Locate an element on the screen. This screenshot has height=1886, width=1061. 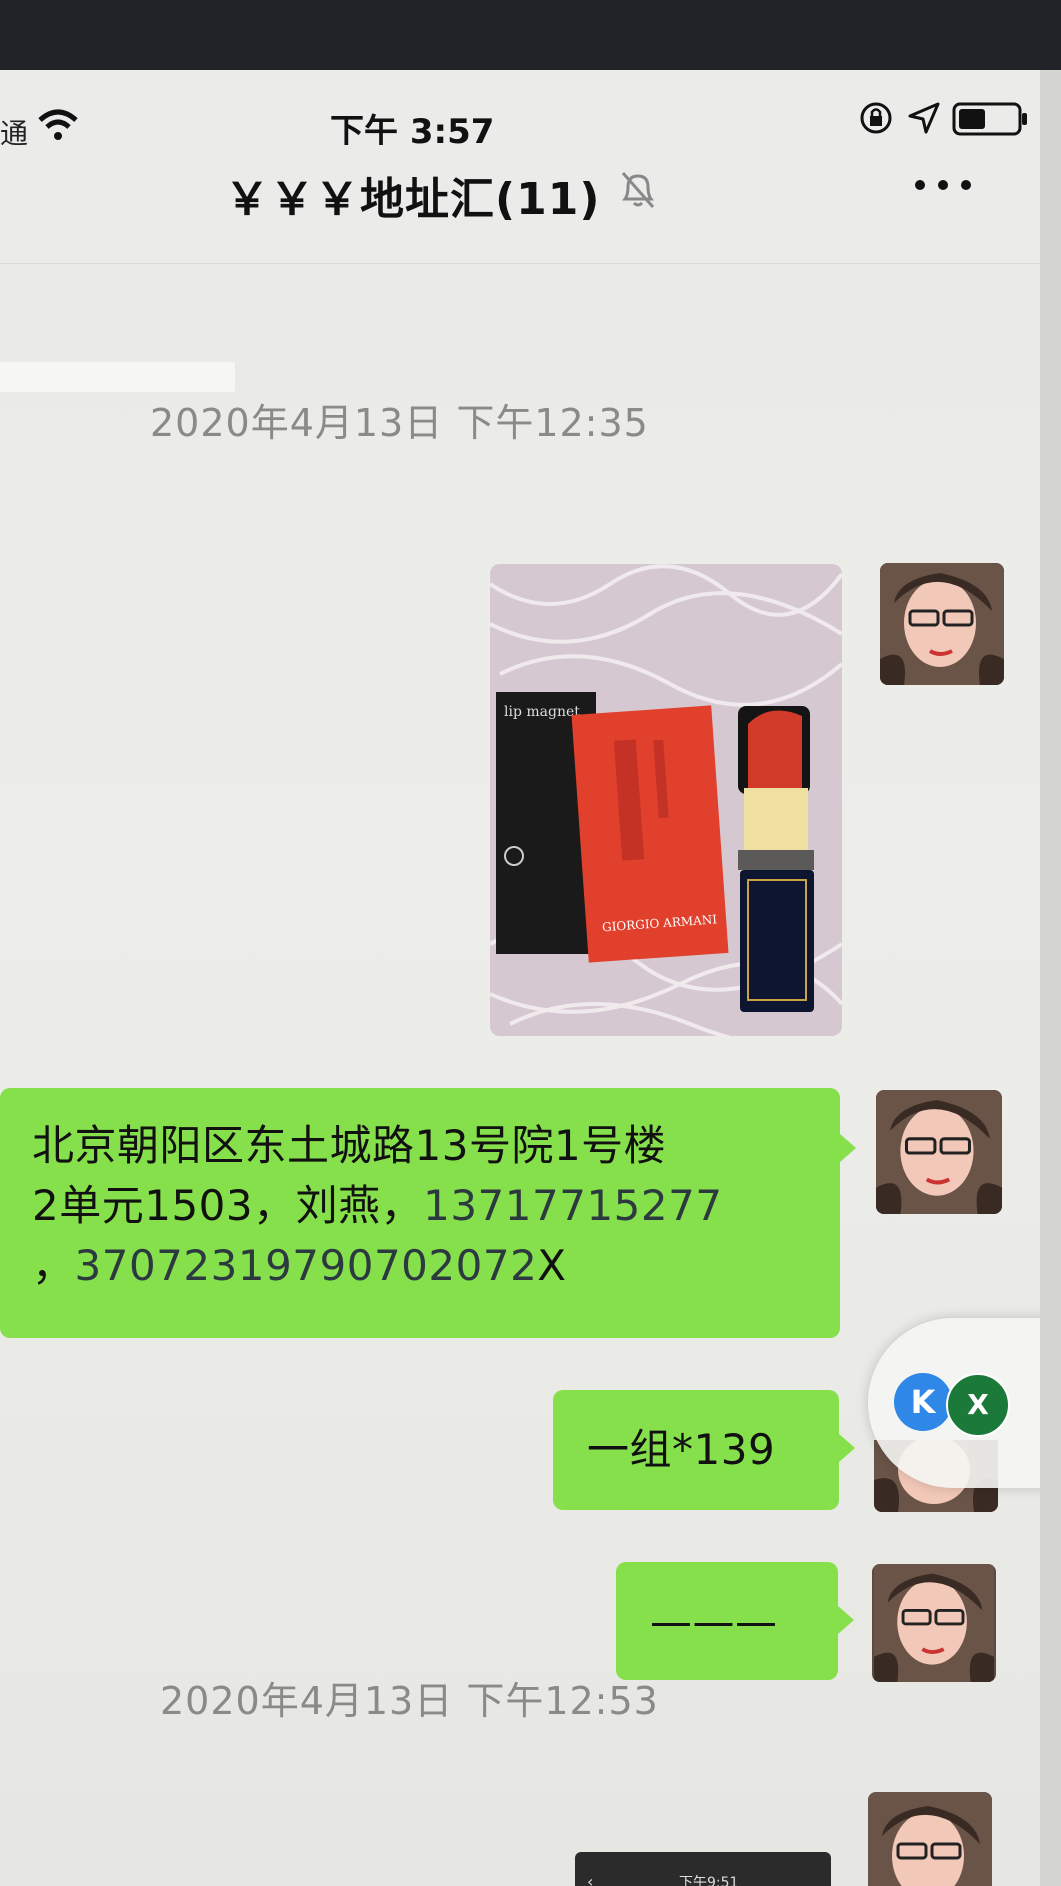
k-app-icon: K is located at coordinates (923, 1402).